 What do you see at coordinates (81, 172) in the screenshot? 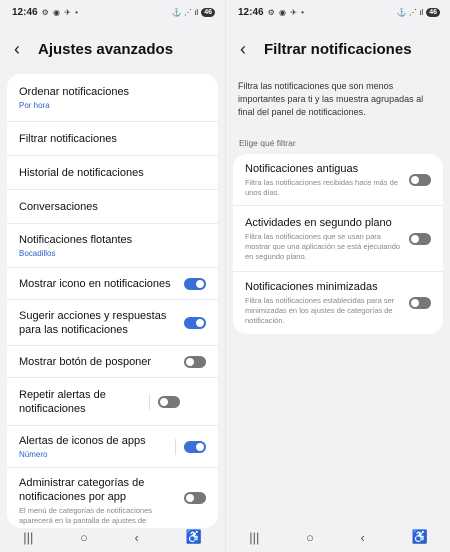
I see `item-title: Historial de notificaciones` at bounding box center [81, 172].